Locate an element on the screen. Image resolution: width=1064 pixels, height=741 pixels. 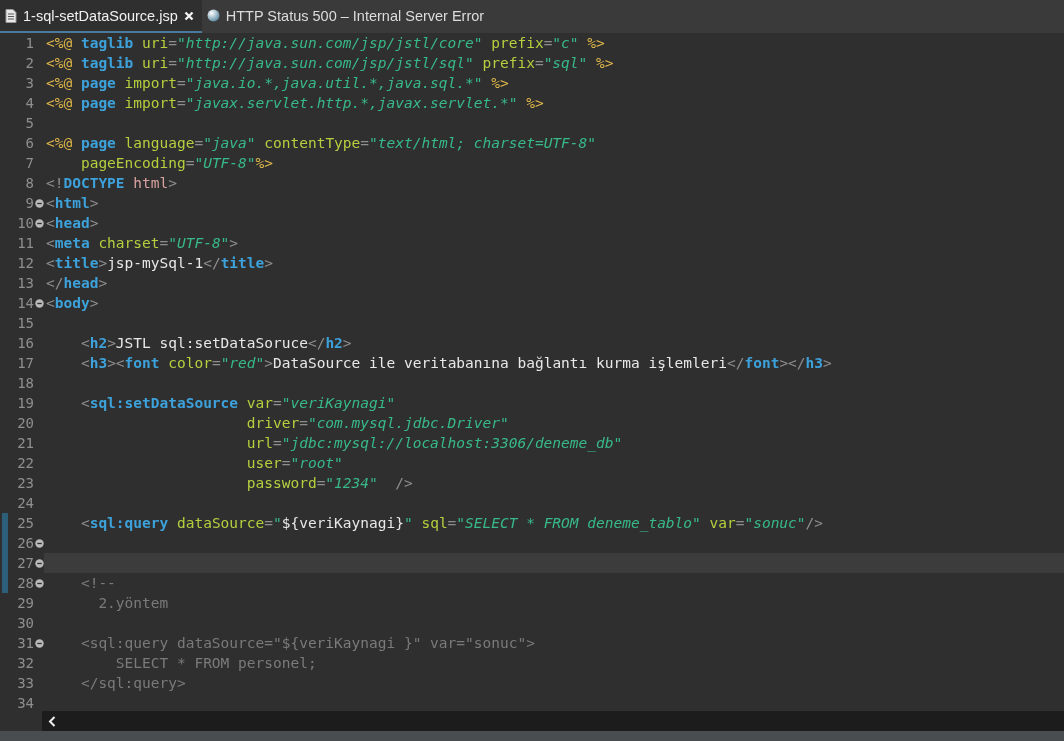
line-number: 34 is located at coordinates (25, 702).